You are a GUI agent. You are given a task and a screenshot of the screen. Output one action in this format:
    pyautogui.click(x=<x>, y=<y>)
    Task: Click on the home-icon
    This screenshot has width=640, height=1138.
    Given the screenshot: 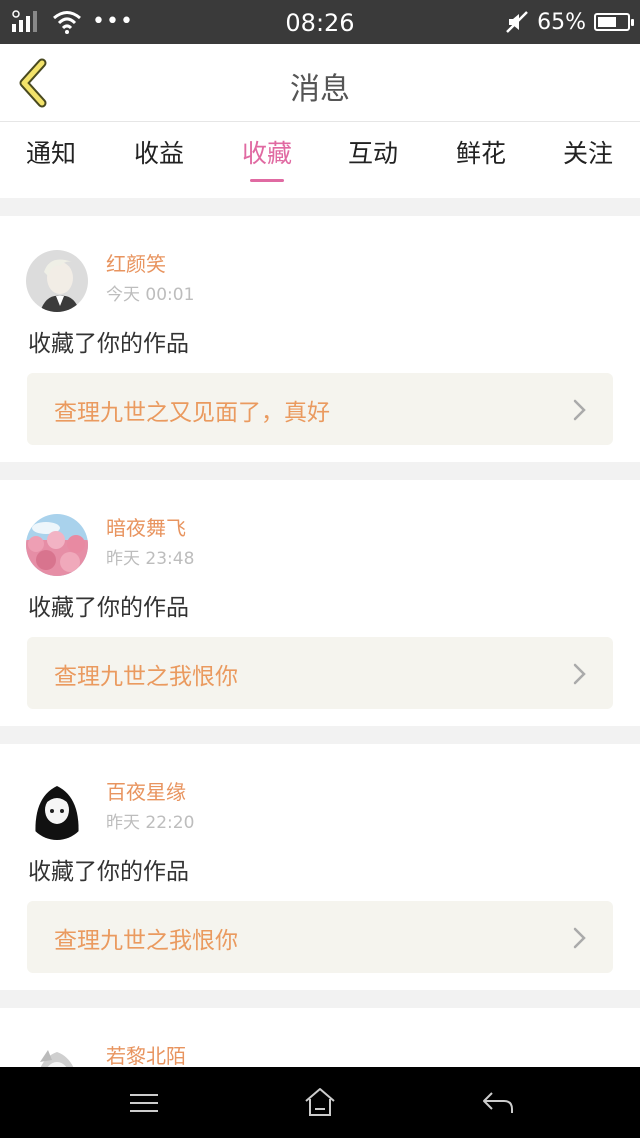 What is the action you would take?
    pyautogui.click(x=320, y=1102)
    